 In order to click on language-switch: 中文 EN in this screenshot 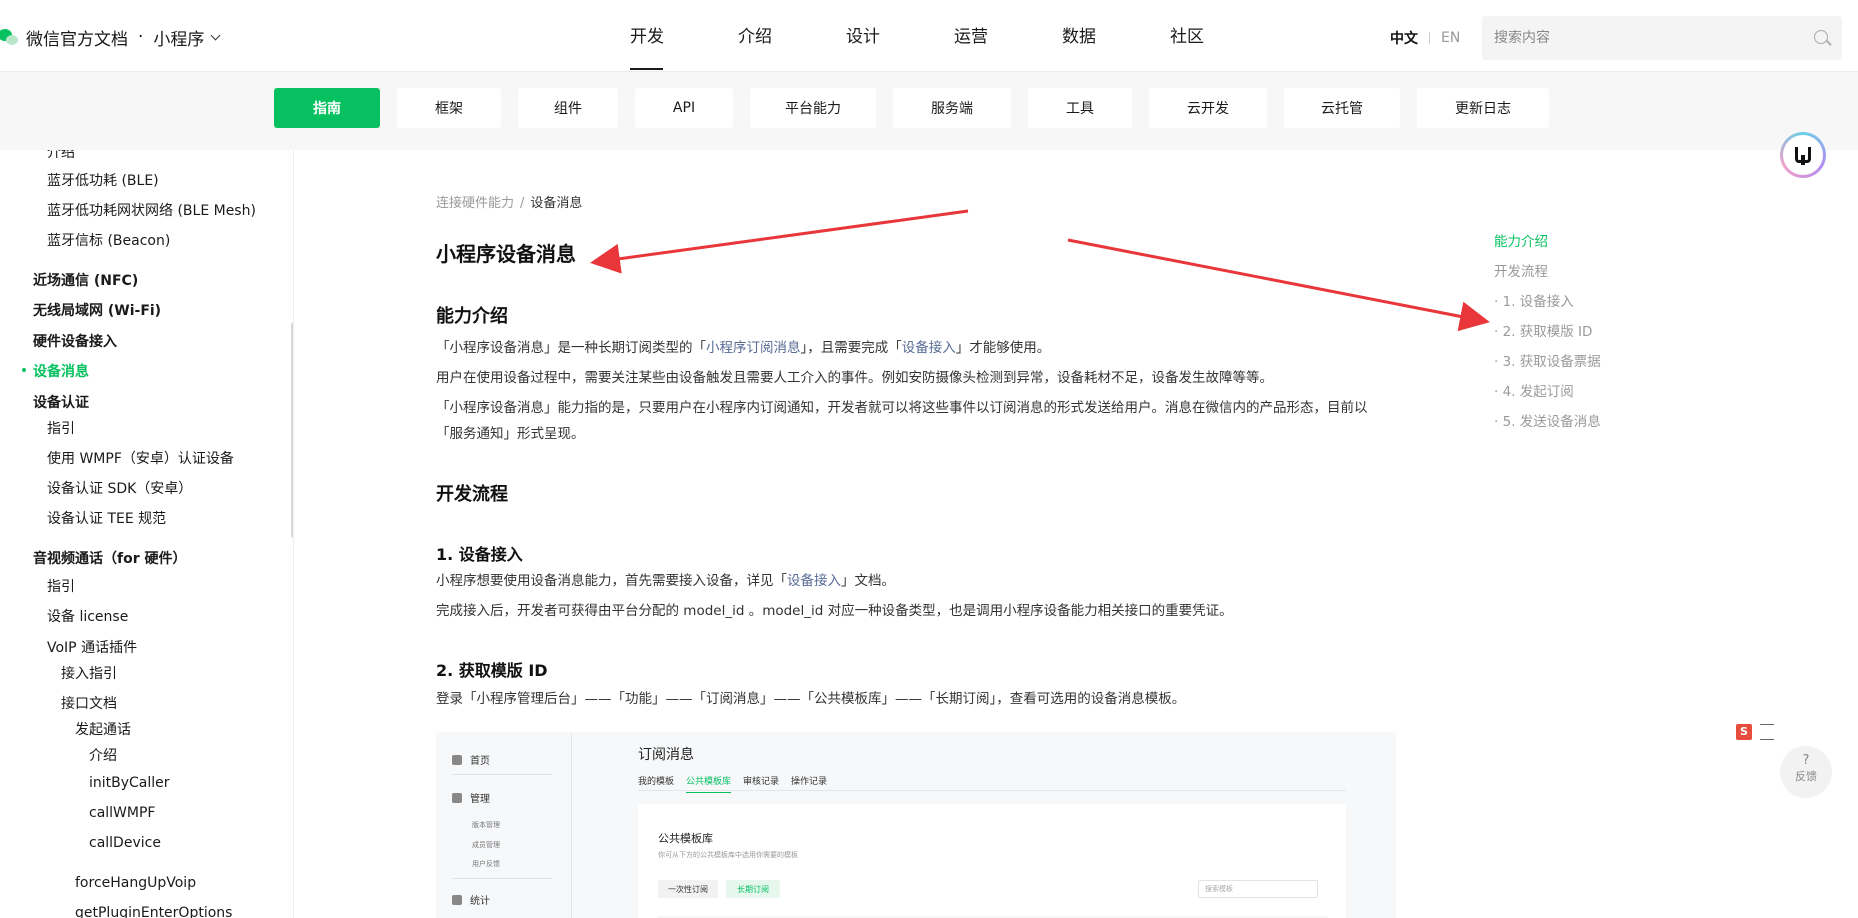, I will do `click(1425, 38)`.